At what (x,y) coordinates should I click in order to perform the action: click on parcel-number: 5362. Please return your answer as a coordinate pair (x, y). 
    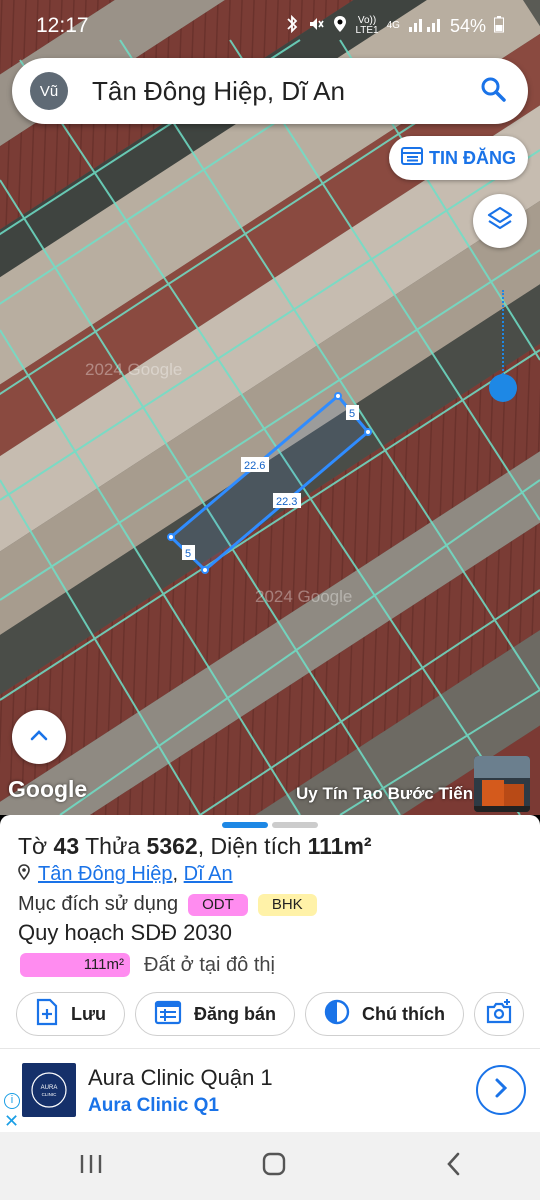
    Looking at the image, I should click on (172, 846).